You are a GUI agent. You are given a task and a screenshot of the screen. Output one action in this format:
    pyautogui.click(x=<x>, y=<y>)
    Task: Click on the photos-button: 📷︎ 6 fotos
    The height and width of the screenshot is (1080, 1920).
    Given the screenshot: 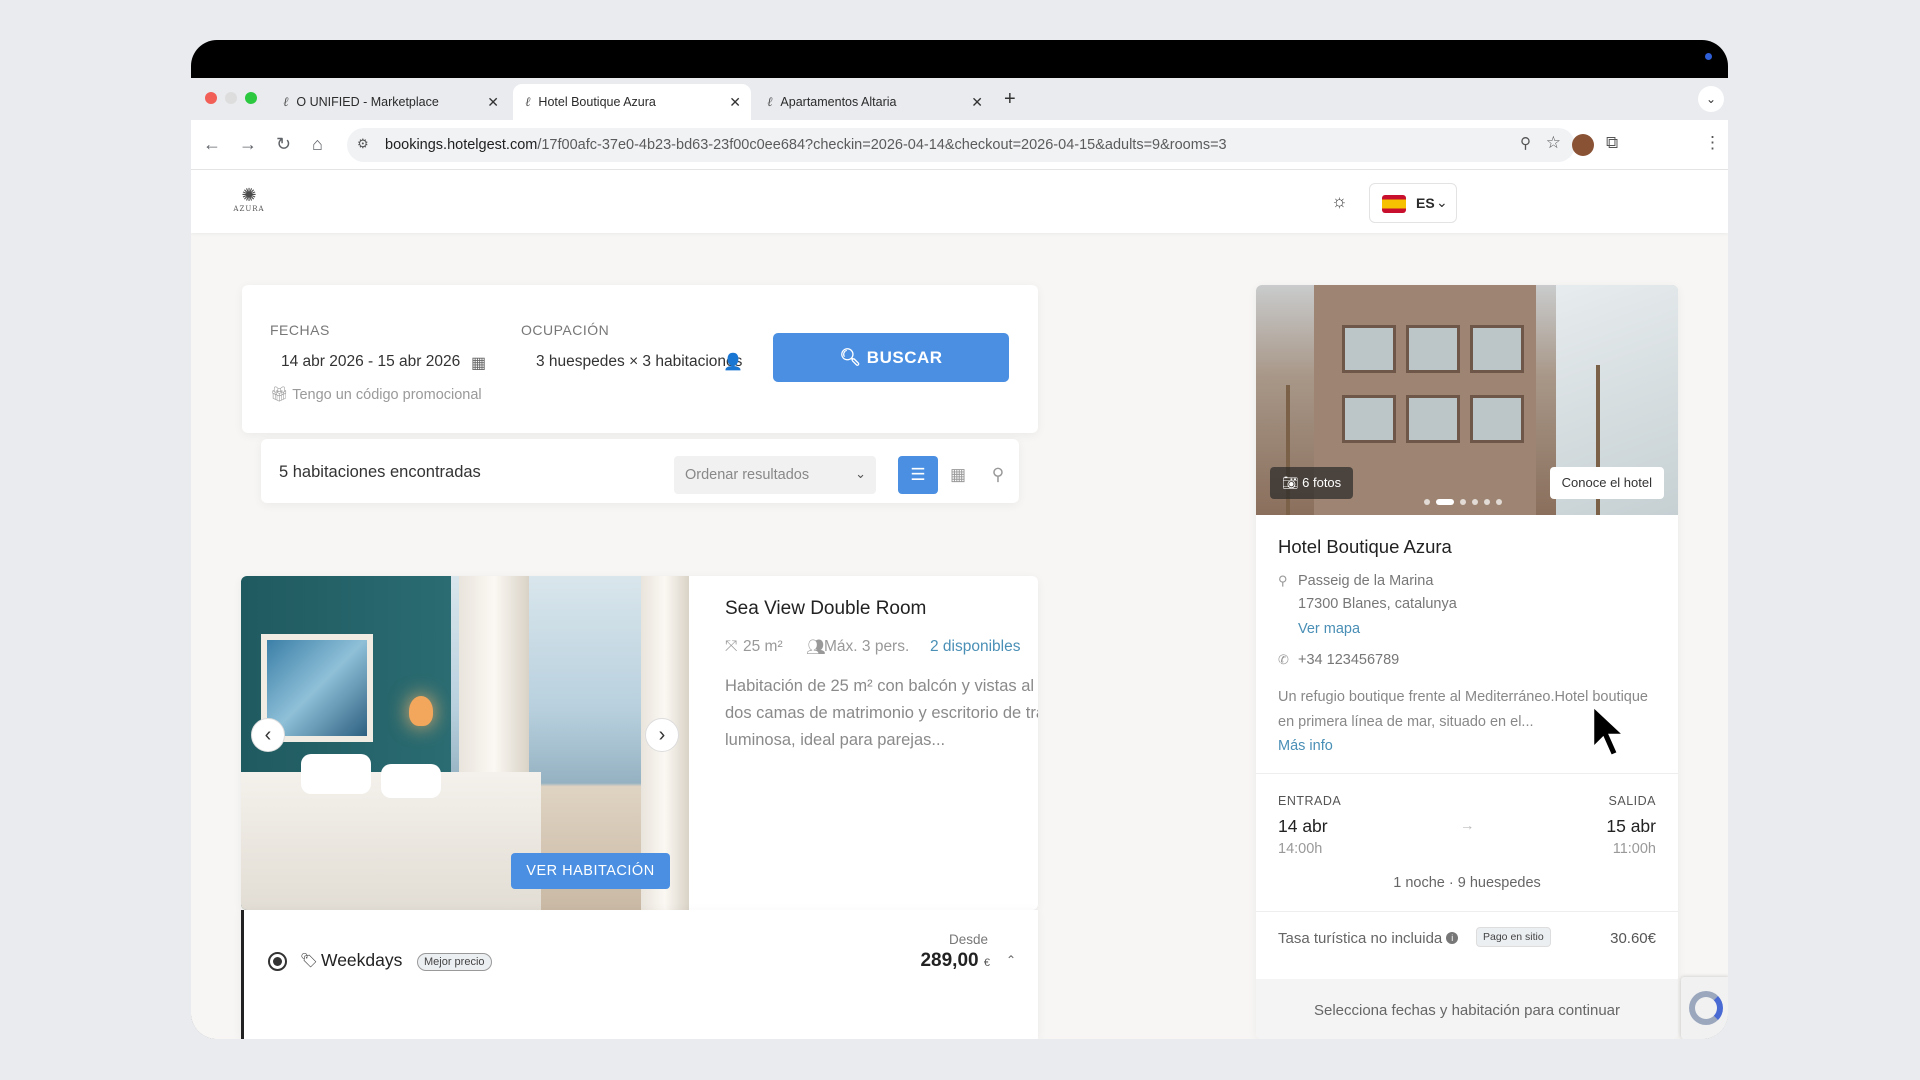 What is the action you would take?
    pyautogui.click(x=1312, y=483)
    